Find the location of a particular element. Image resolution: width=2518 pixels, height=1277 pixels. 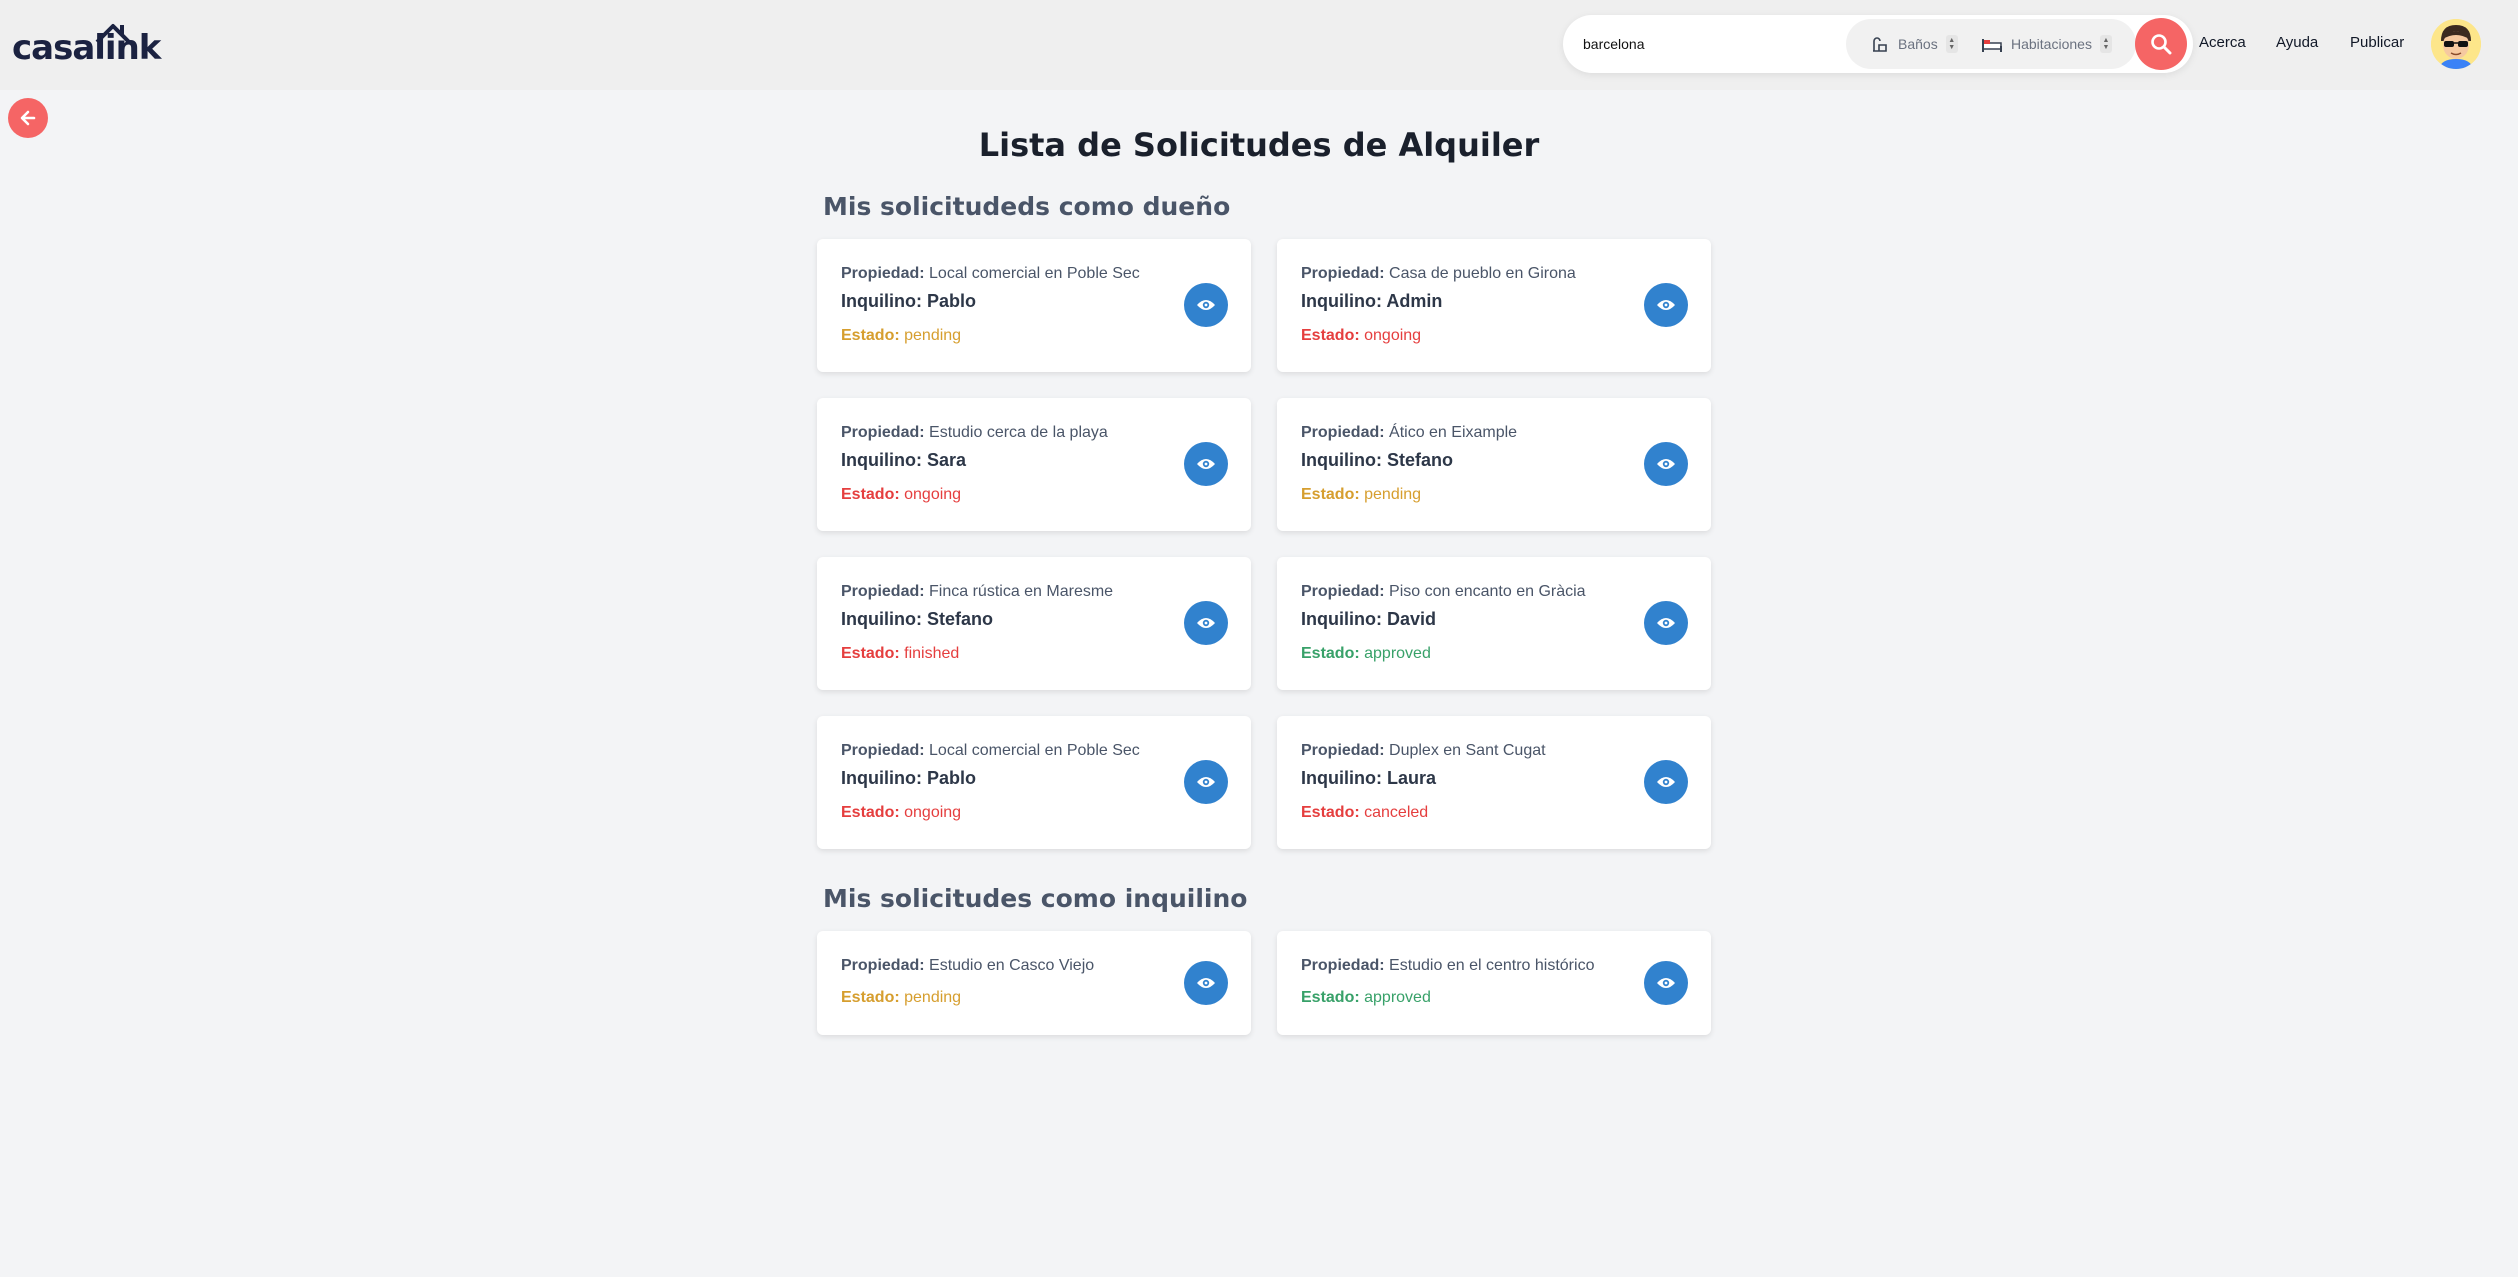

property-value: Ático en Eixample is located at coordinates (1453, 432).